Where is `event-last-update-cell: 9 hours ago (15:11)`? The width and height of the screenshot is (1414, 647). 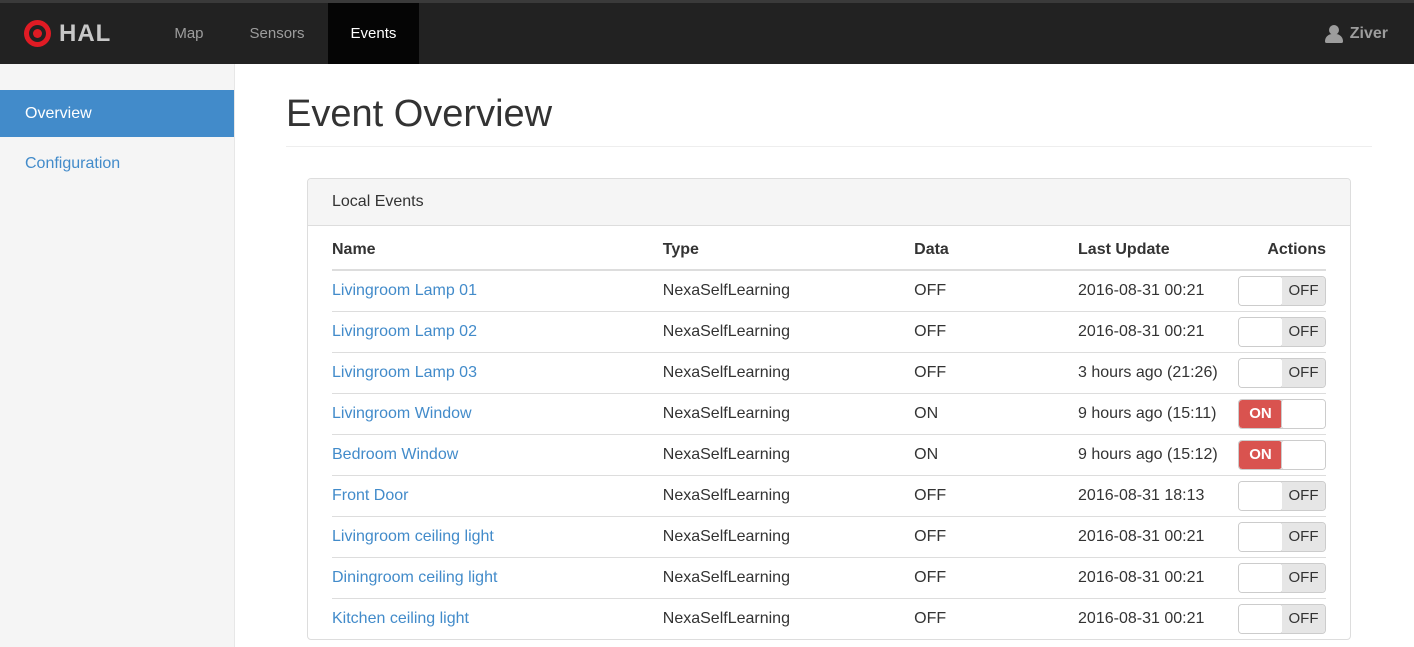 event-last-update-cell: 9 hours ago (15:11) is located at coordinates (1158, 413).